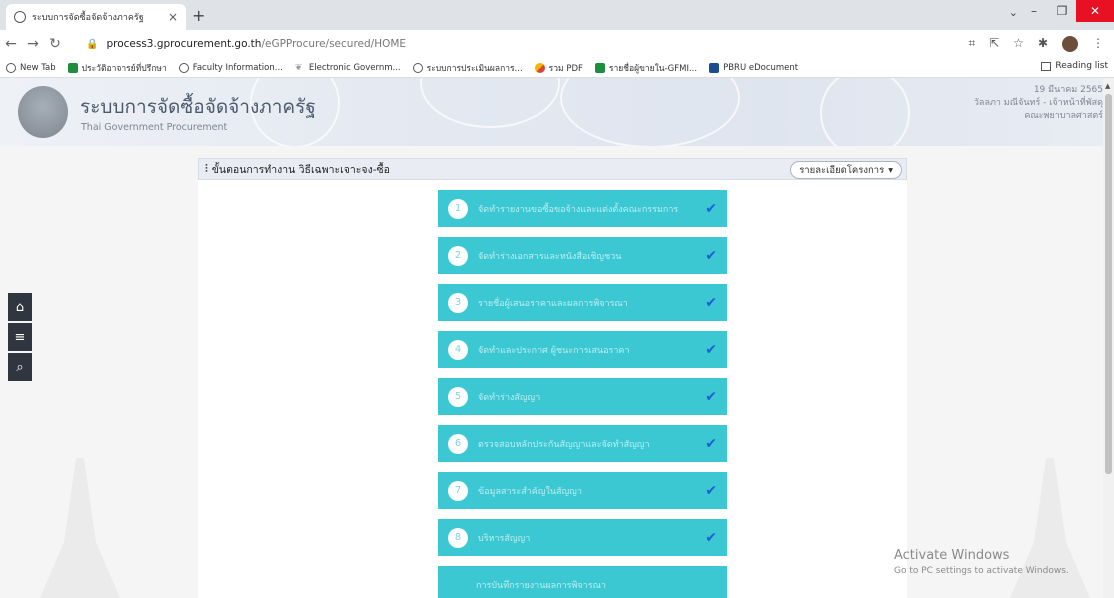  Describe the element at coordinates (33, 44) in the screenshot. I see `forward-button: →` at that location.